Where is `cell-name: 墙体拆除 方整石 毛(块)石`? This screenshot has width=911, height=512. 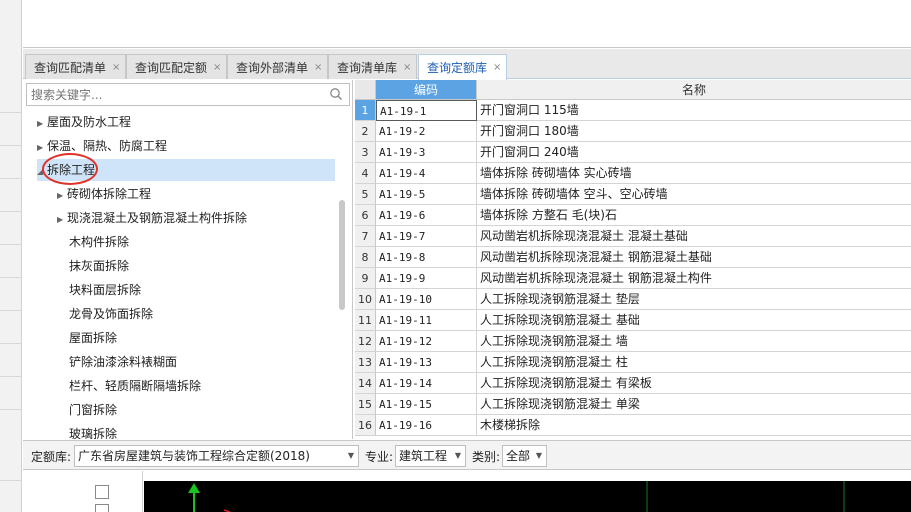 cell-name: 墙体拆除 方整石 毛(块)石 is located at coordinates (694, 215).